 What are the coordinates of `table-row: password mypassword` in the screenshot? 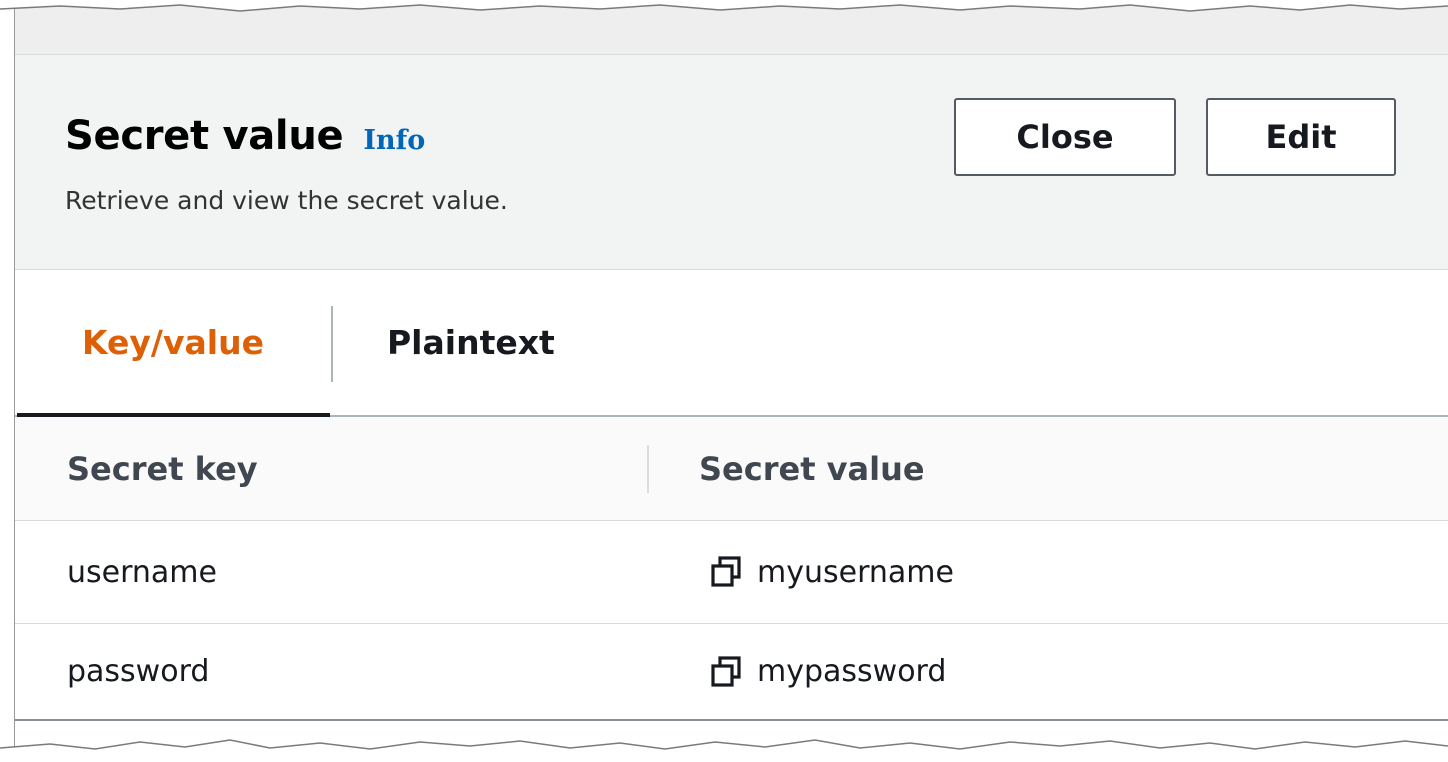 It's located at (731, 672).